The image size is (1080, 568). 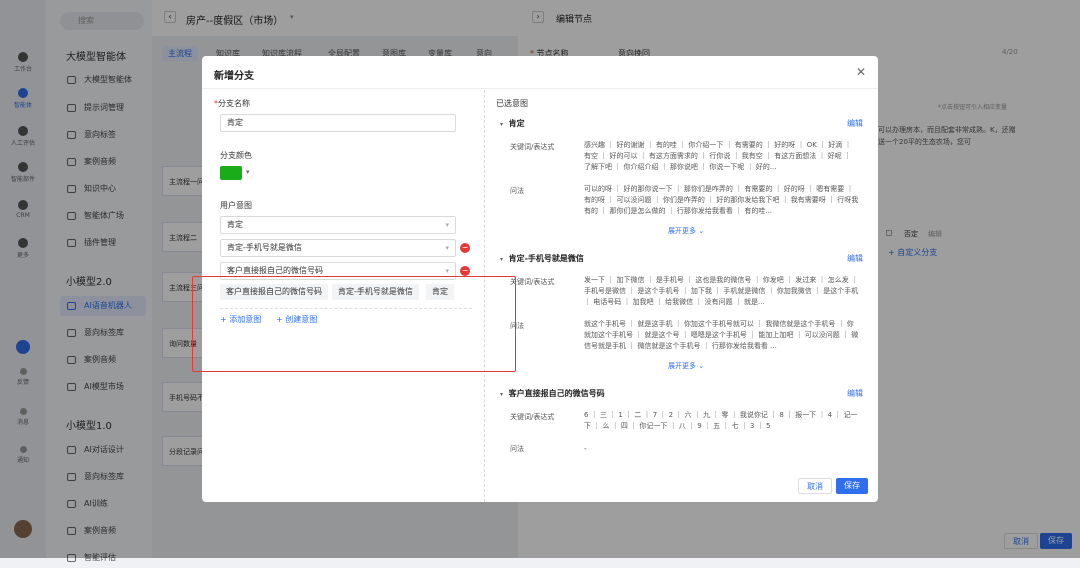 I want to click on intent-select: 肯定-手机号就是微信 ▾, so click(x=338, y=248).